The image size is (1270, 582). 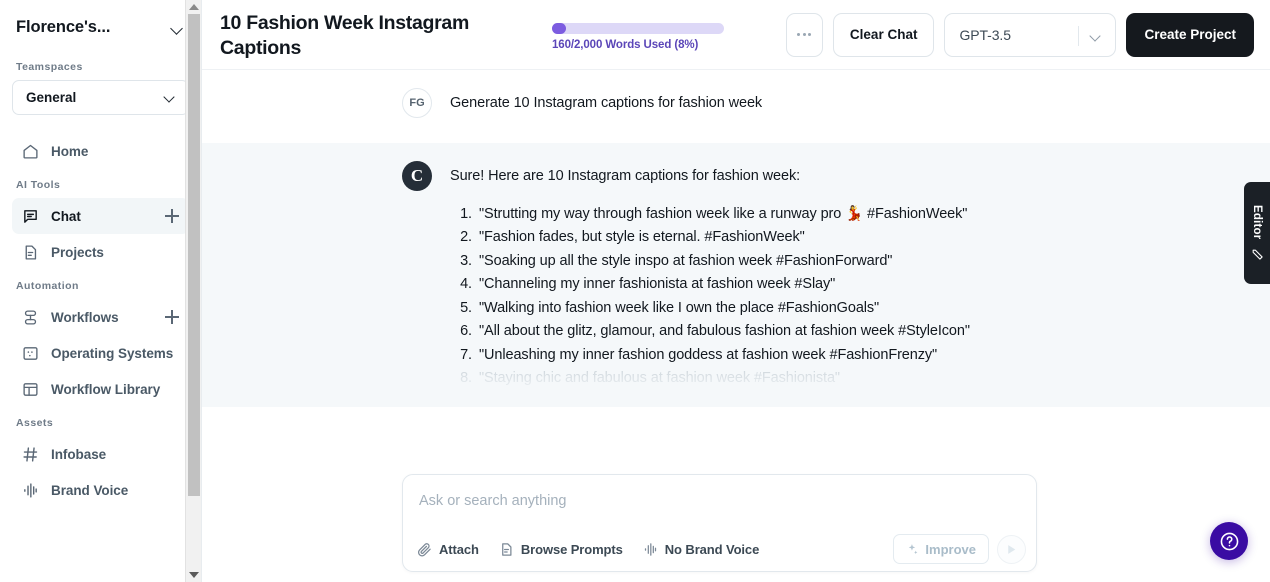 I want to click on automation-heading: Automation, so click(x=47, y=286).